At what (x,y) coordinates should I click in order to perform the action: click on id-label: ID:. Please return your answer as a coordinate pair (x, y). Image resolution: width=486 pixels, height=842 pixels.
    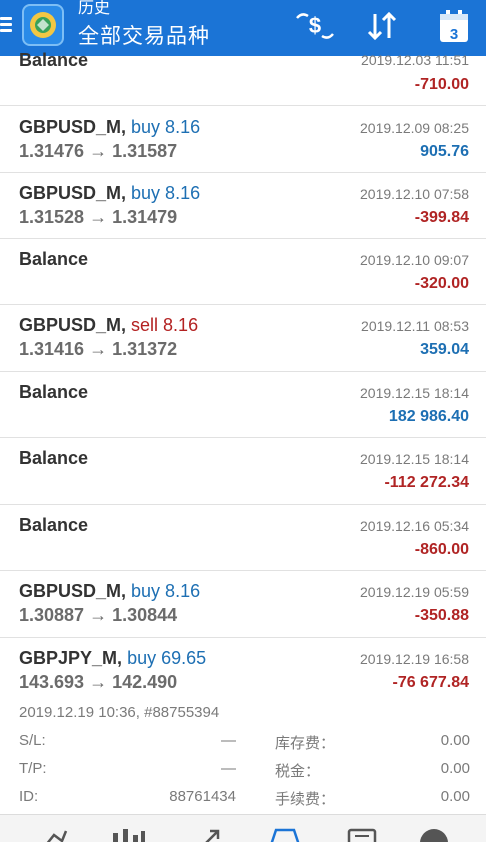
    Looking at the image, I should click on (29, 796).